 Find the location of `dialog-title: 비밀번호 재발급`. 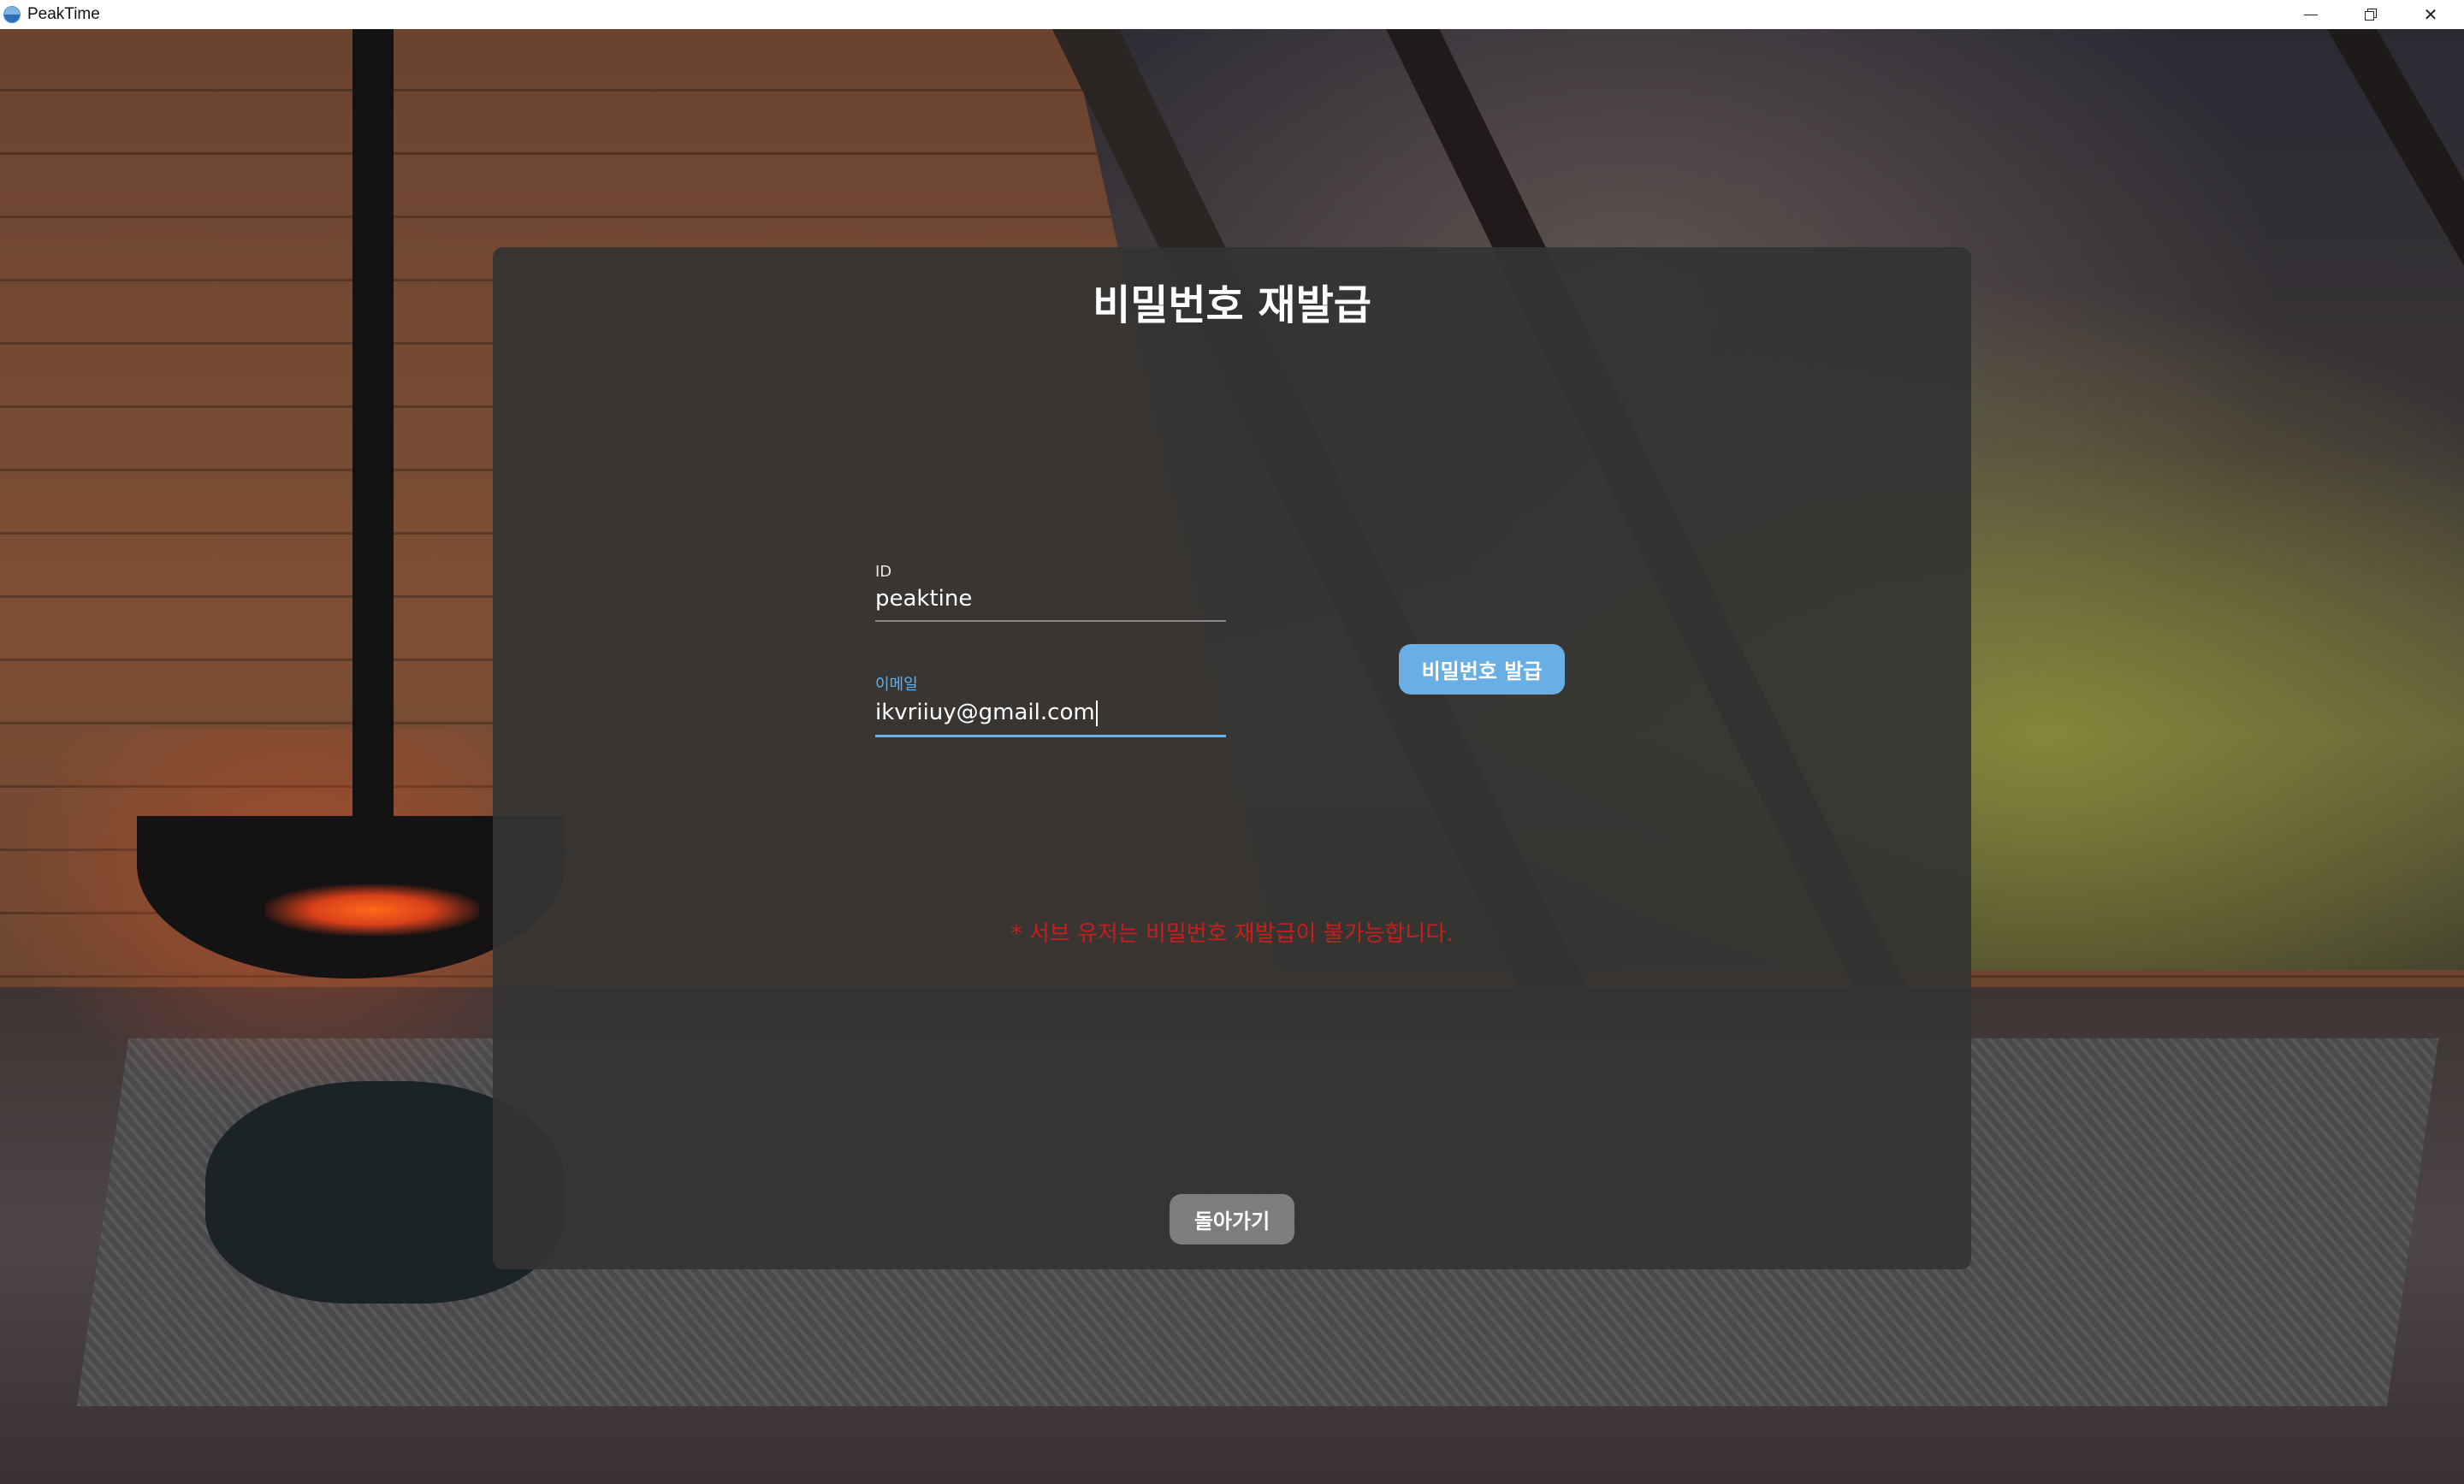

dialog-title: 비밀번호 재발급 is located at coordinates (1232, 305).